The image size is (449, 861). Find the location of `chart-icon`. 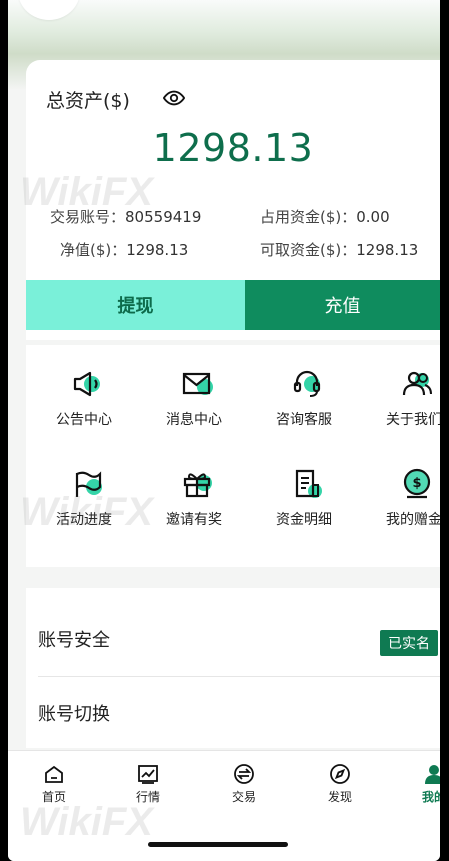

chart-icon is located at coordinates (148, 774).